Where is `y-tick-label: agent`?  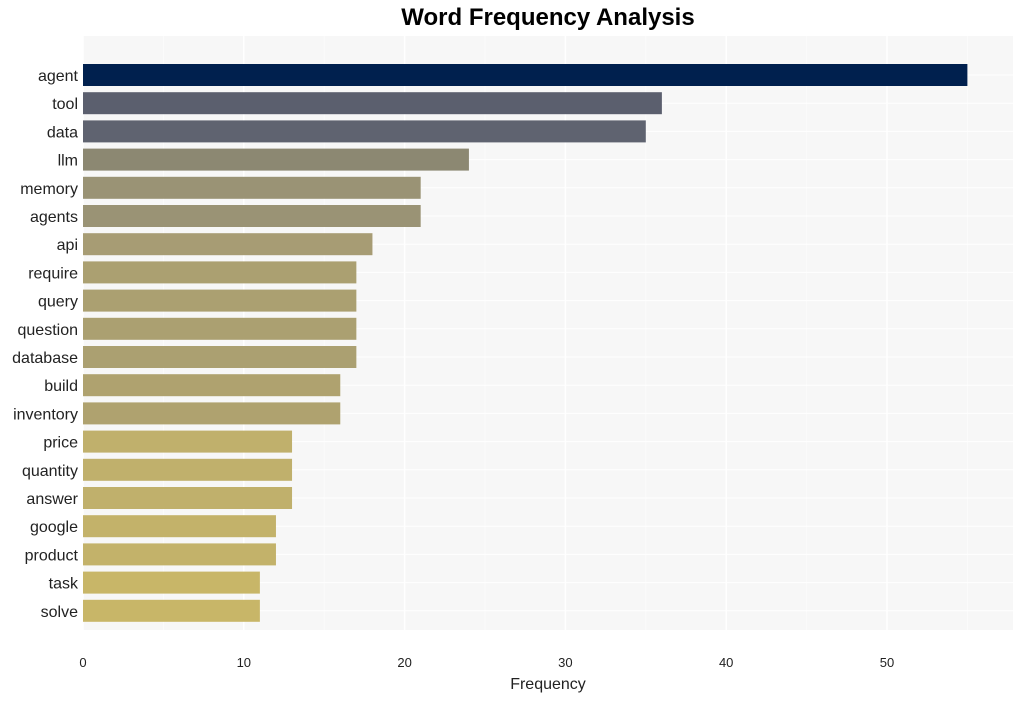
y-tick-label: agent is located at coordinates (58, 76).